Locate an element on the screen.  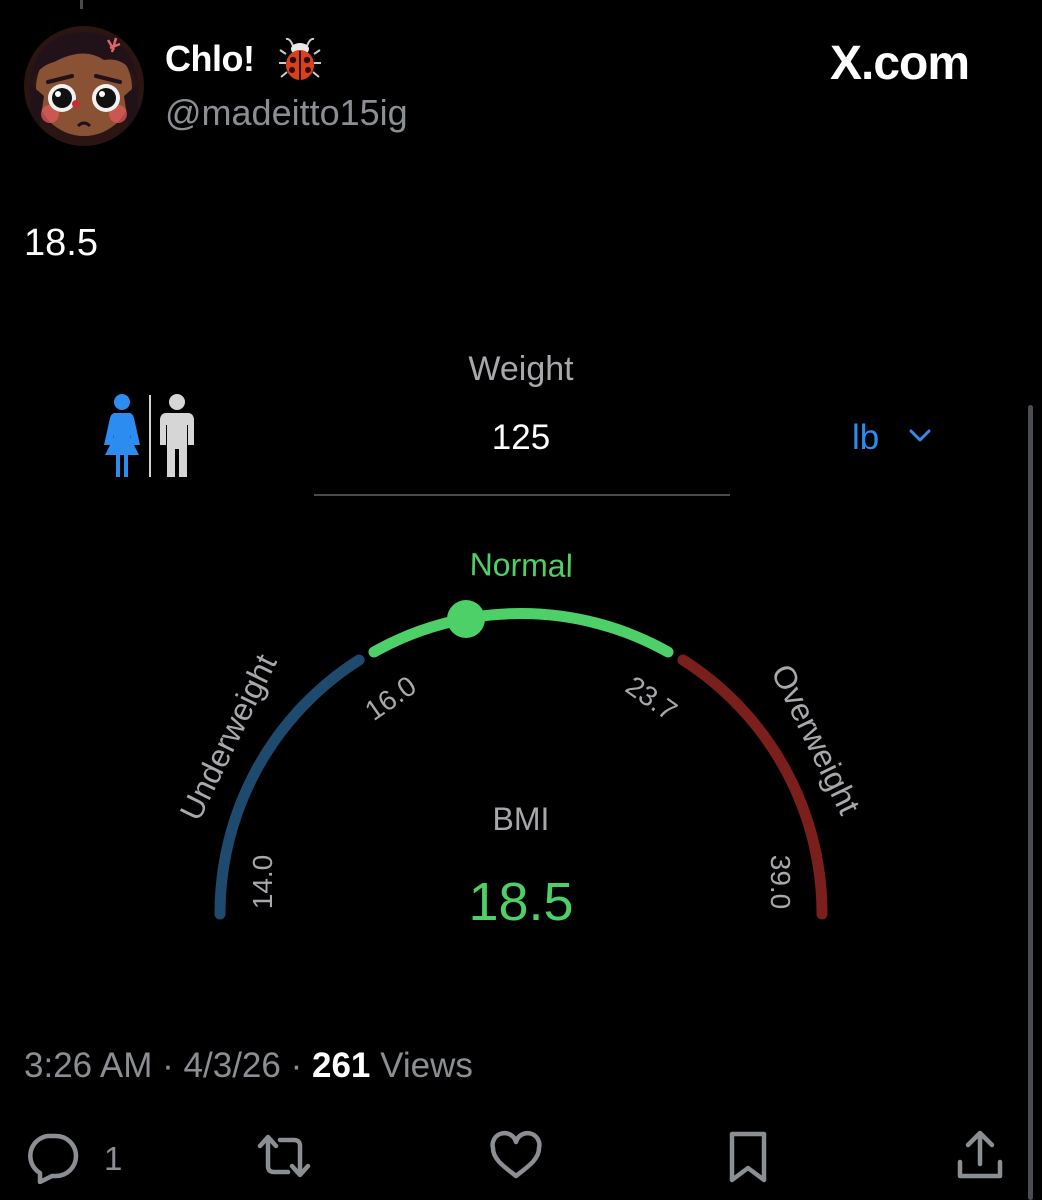
male-icon is located at coordinates (177, 436).